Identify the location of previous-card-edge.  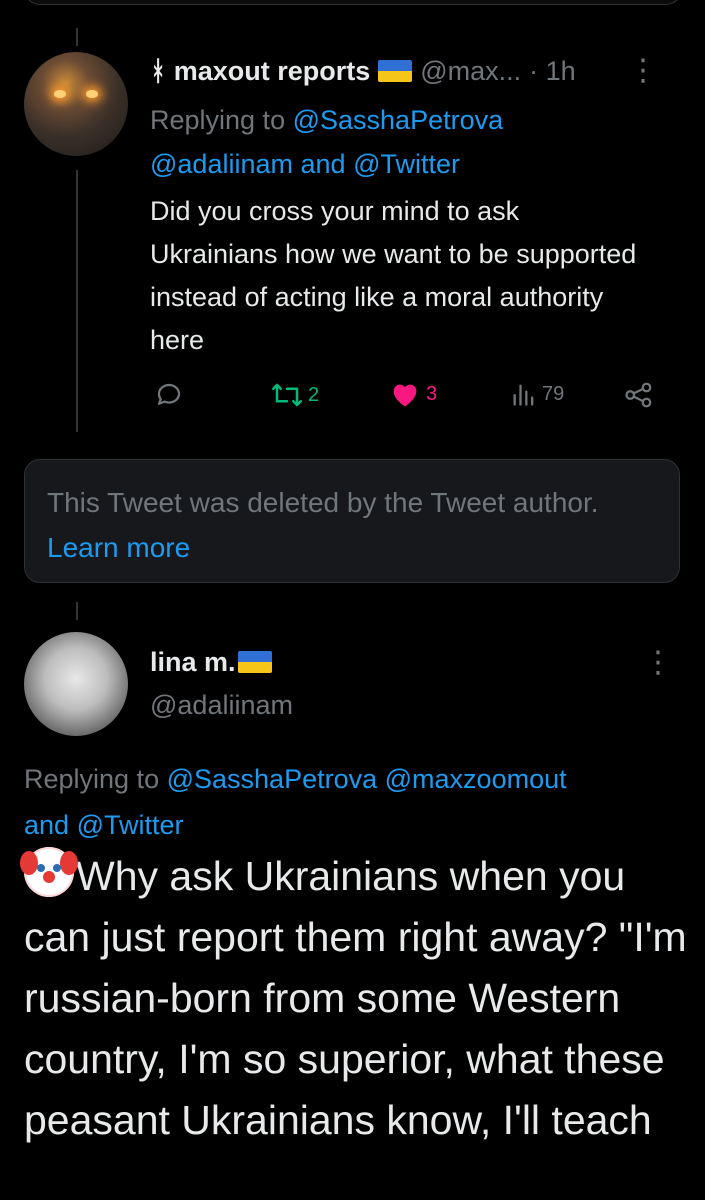
(353, 2).